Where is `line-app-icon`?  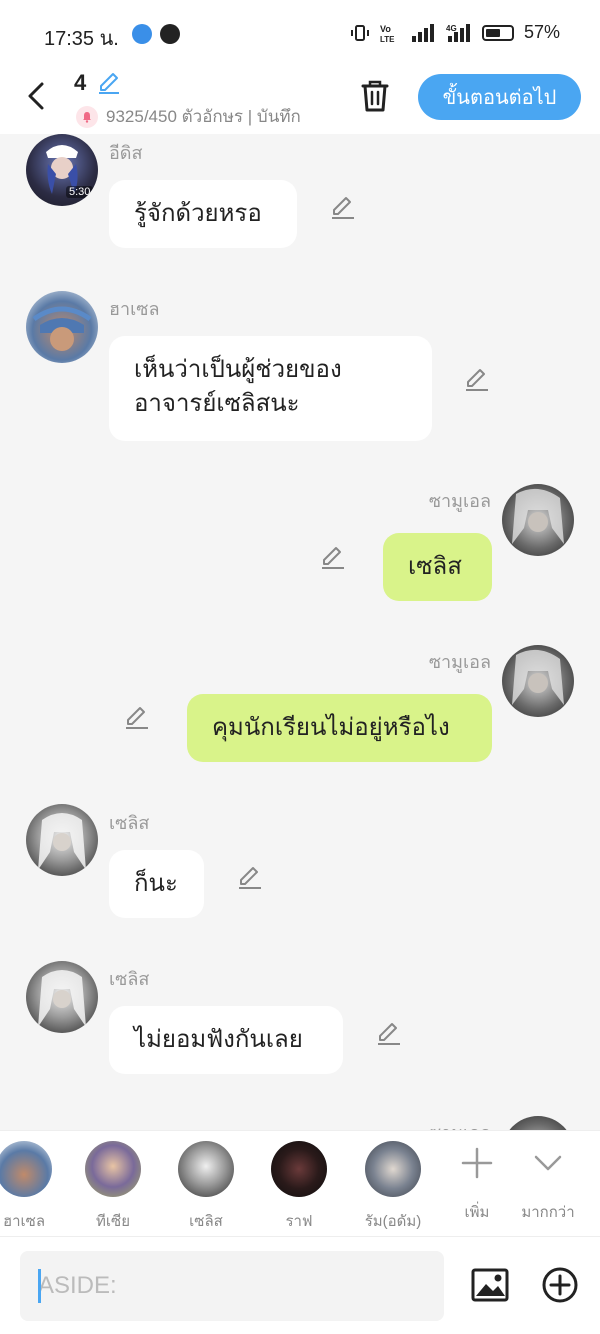
line-app-icon is located at coordinates (170, 34).